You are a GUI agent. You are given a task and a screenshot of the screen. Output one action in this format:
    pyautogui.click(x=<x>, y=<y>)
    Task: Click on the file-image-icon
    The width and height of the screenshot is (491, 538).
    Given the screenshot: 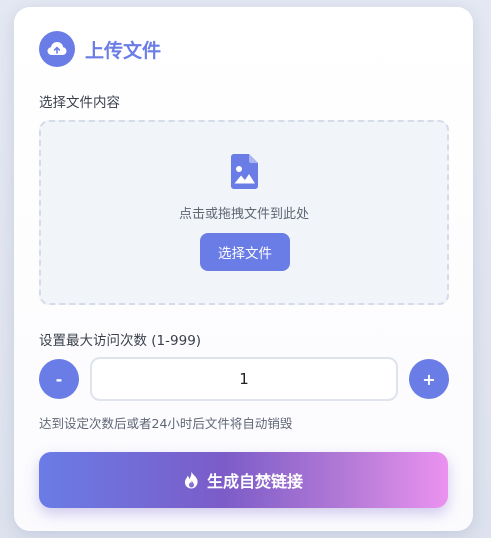 What is the action you would take?
    pyautogui.click(x=244, y=173)
    